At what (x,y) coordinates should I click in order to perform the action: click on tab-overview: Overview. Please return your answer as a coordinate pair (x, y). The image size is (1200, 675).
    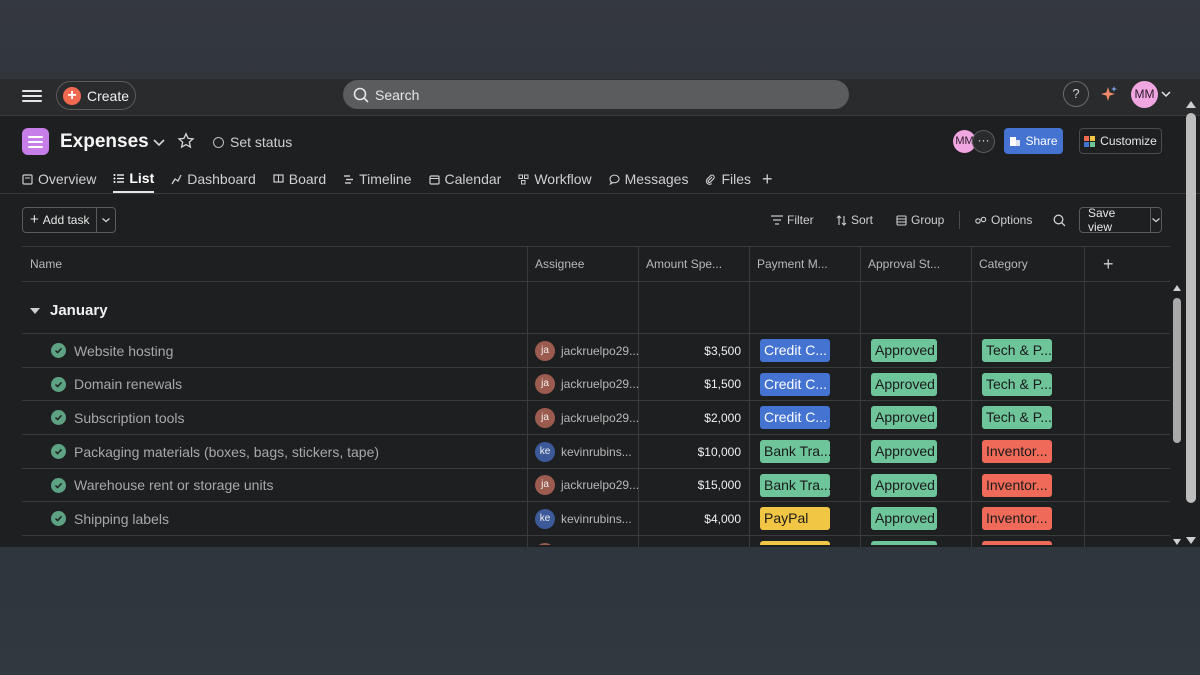
    Looking at the image, I should click on (59, 179).